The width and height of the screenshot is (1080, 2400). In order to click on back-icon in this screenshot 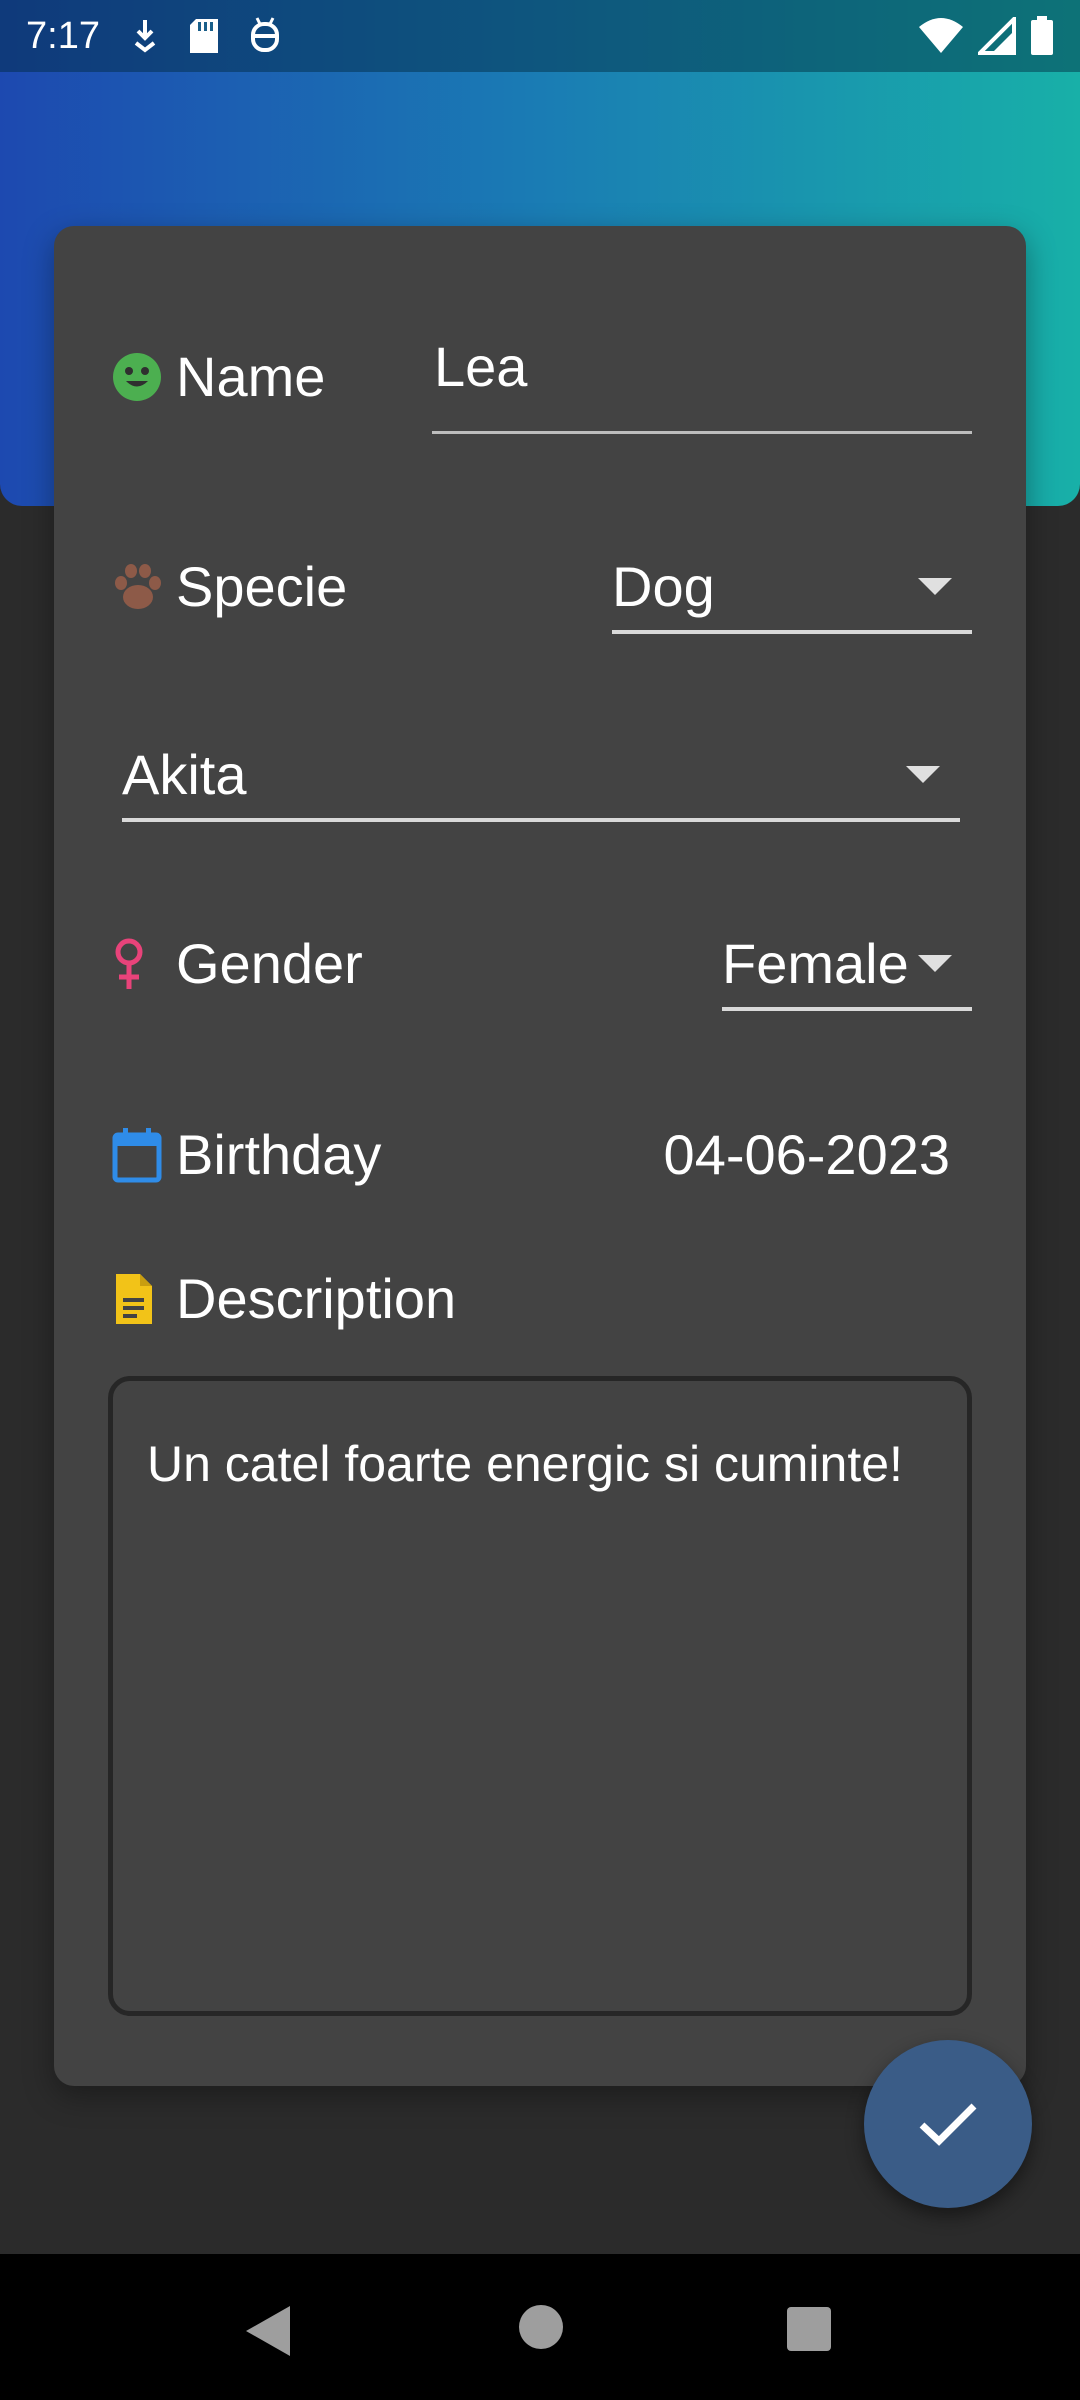, I will do `click(267, 2331)`.